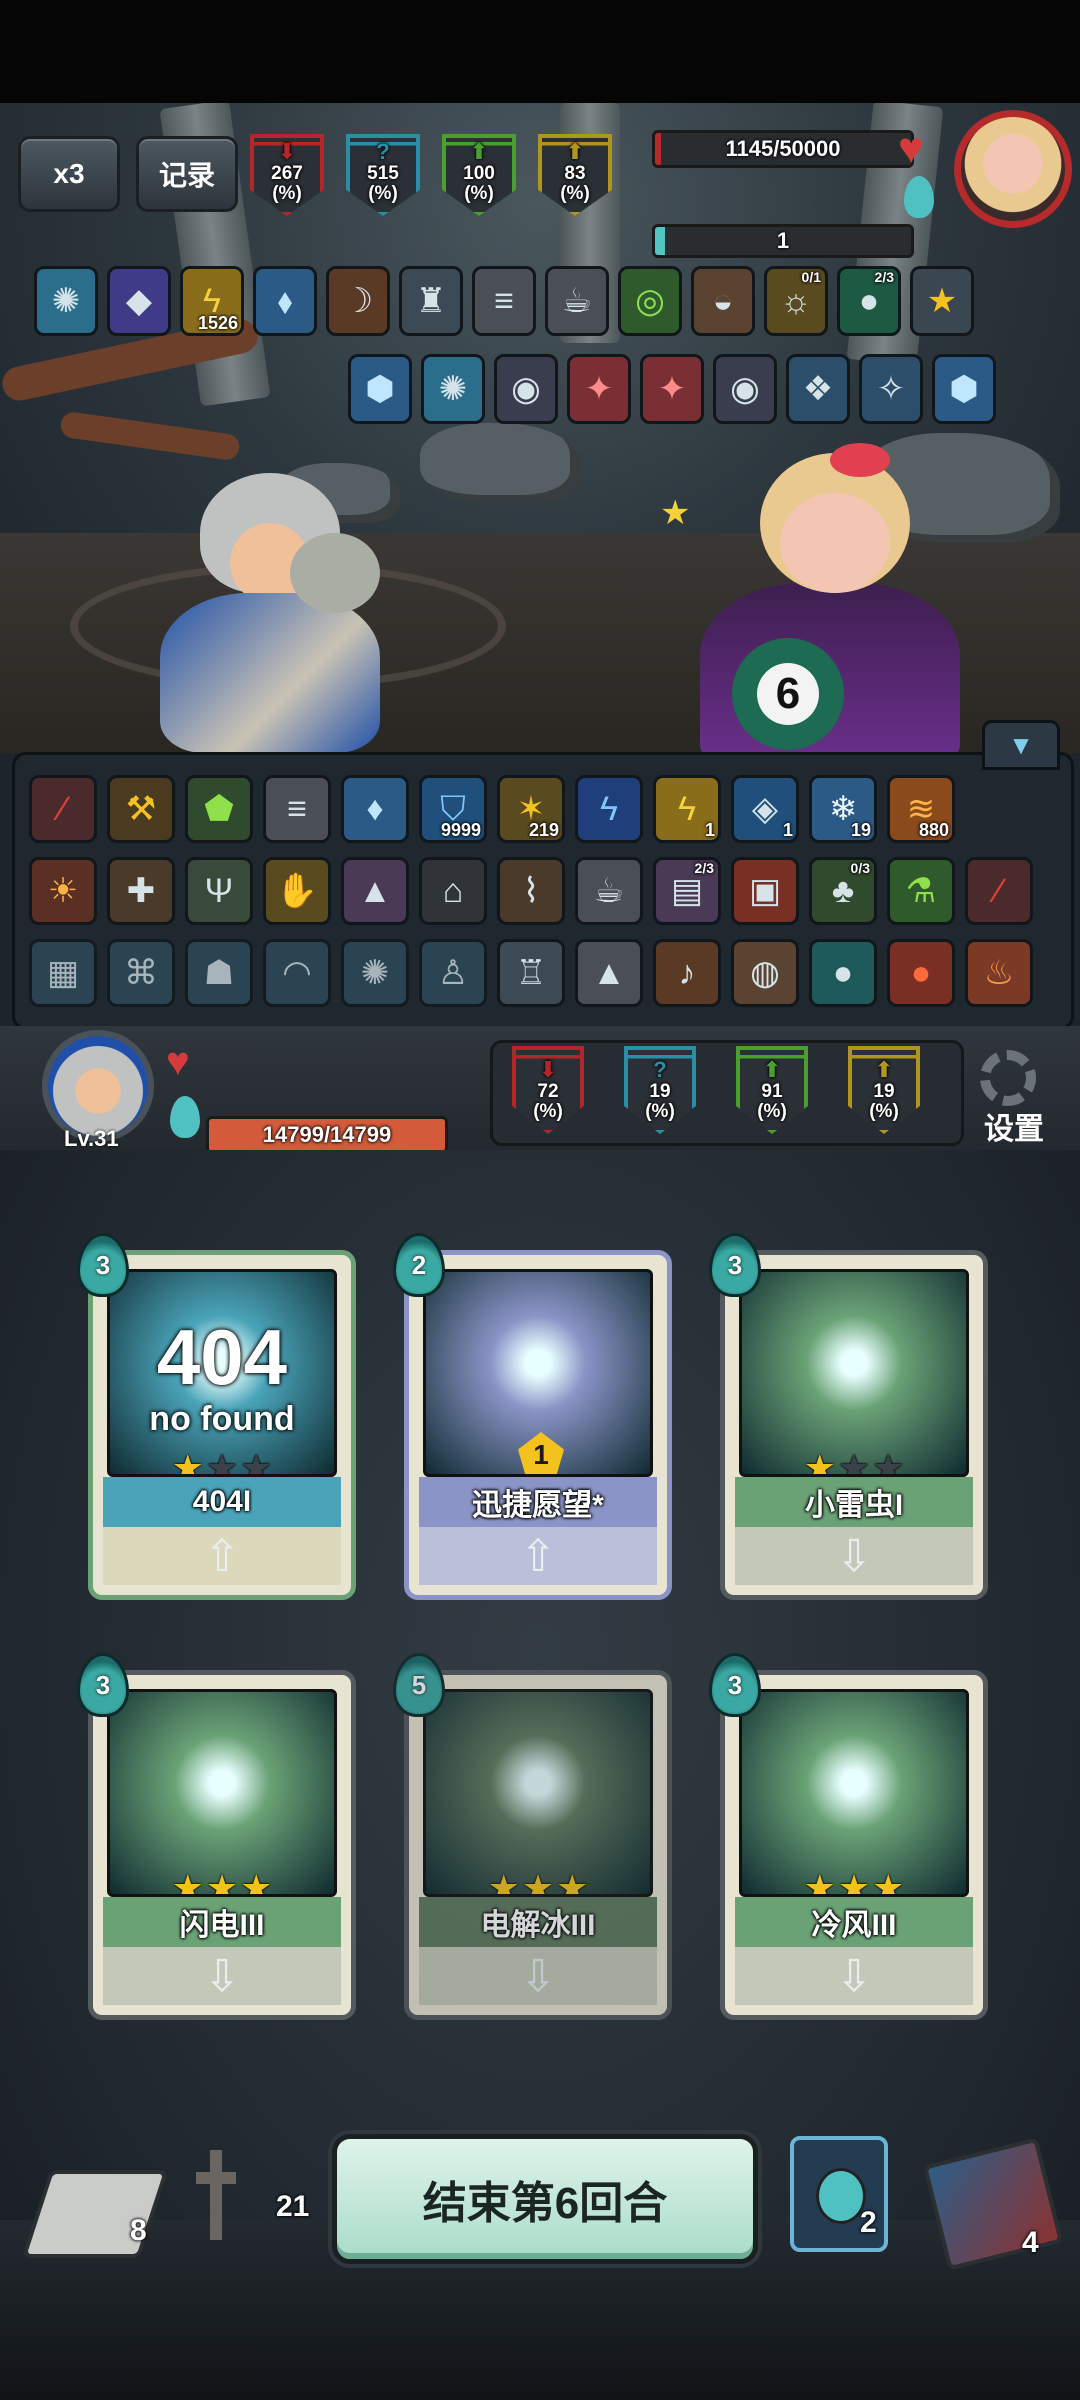  What do you see at coordinates (921, 891) in the screenshot?
I see `green-potion-icon: ⚗` at bounding box center [921, 891].